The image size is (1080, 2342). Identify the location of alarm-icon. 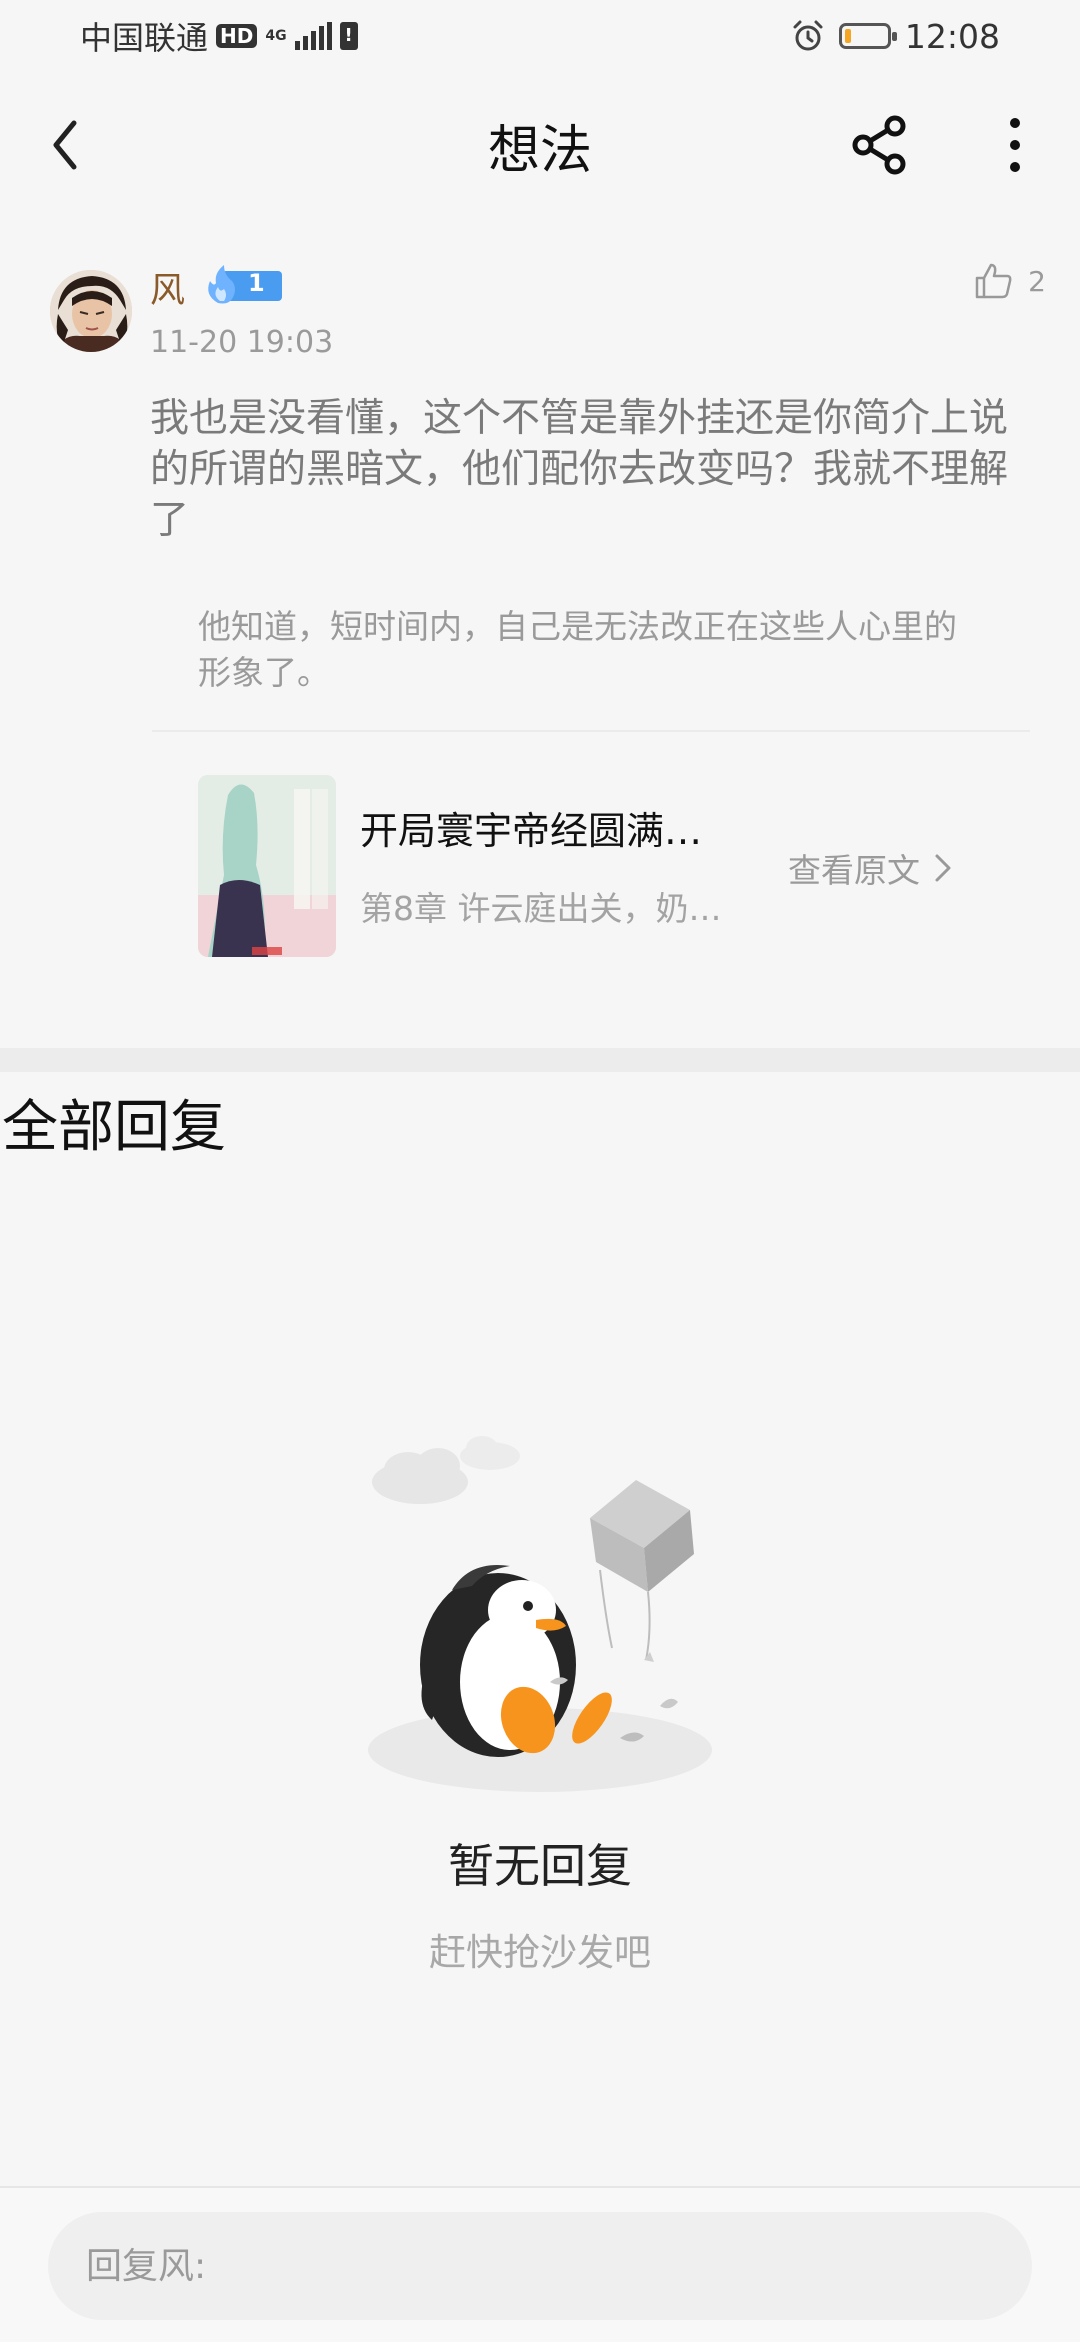
(808, 35).